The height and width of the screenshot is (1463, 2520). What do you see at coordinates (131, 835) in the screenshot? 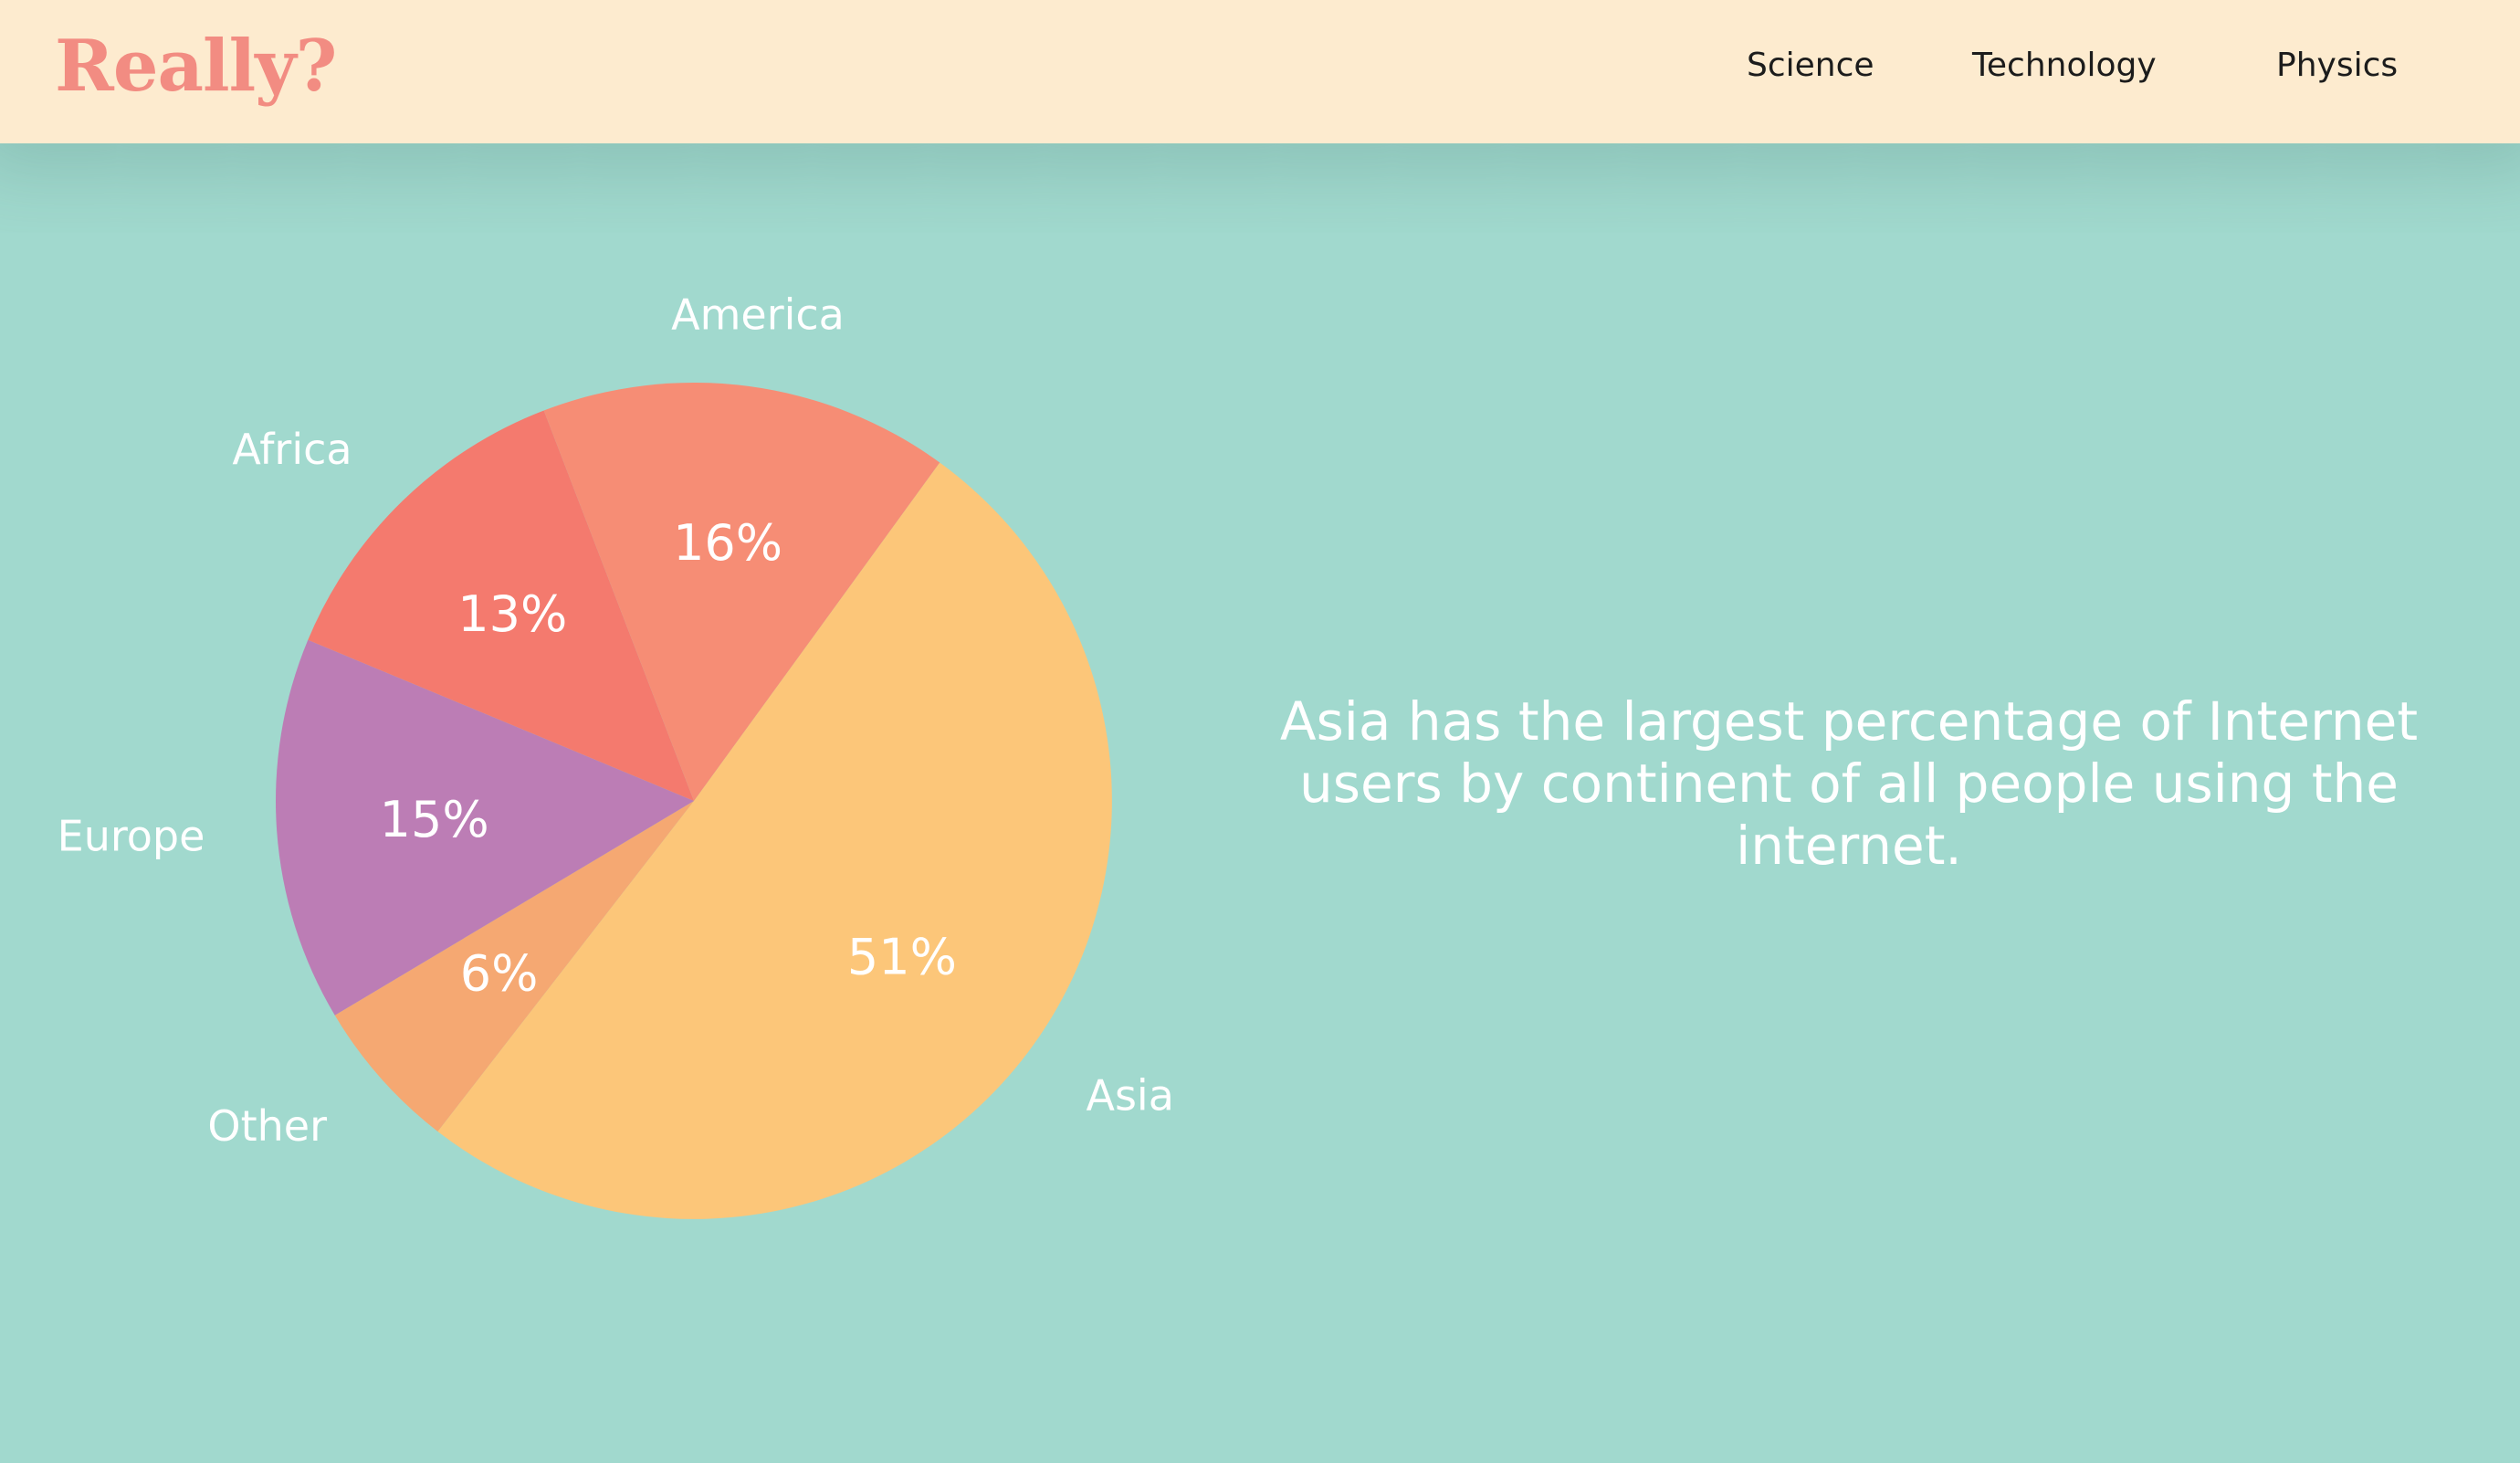
I see `slice-label-europe: Europe` at bounding box center [131, 835].